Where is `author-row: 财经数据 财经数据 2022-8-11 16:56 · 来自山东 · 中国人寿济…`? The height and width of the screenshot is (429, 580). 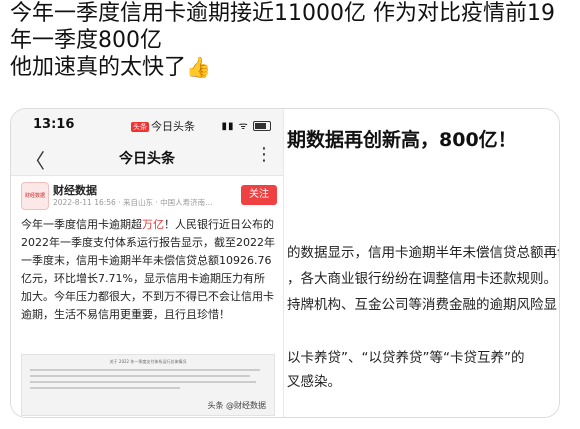 author-row: 财经数据 财经数据 2022-8-11 16:56 · 来自山东 · 中国人寿济… is located at coordinates (149, 197).